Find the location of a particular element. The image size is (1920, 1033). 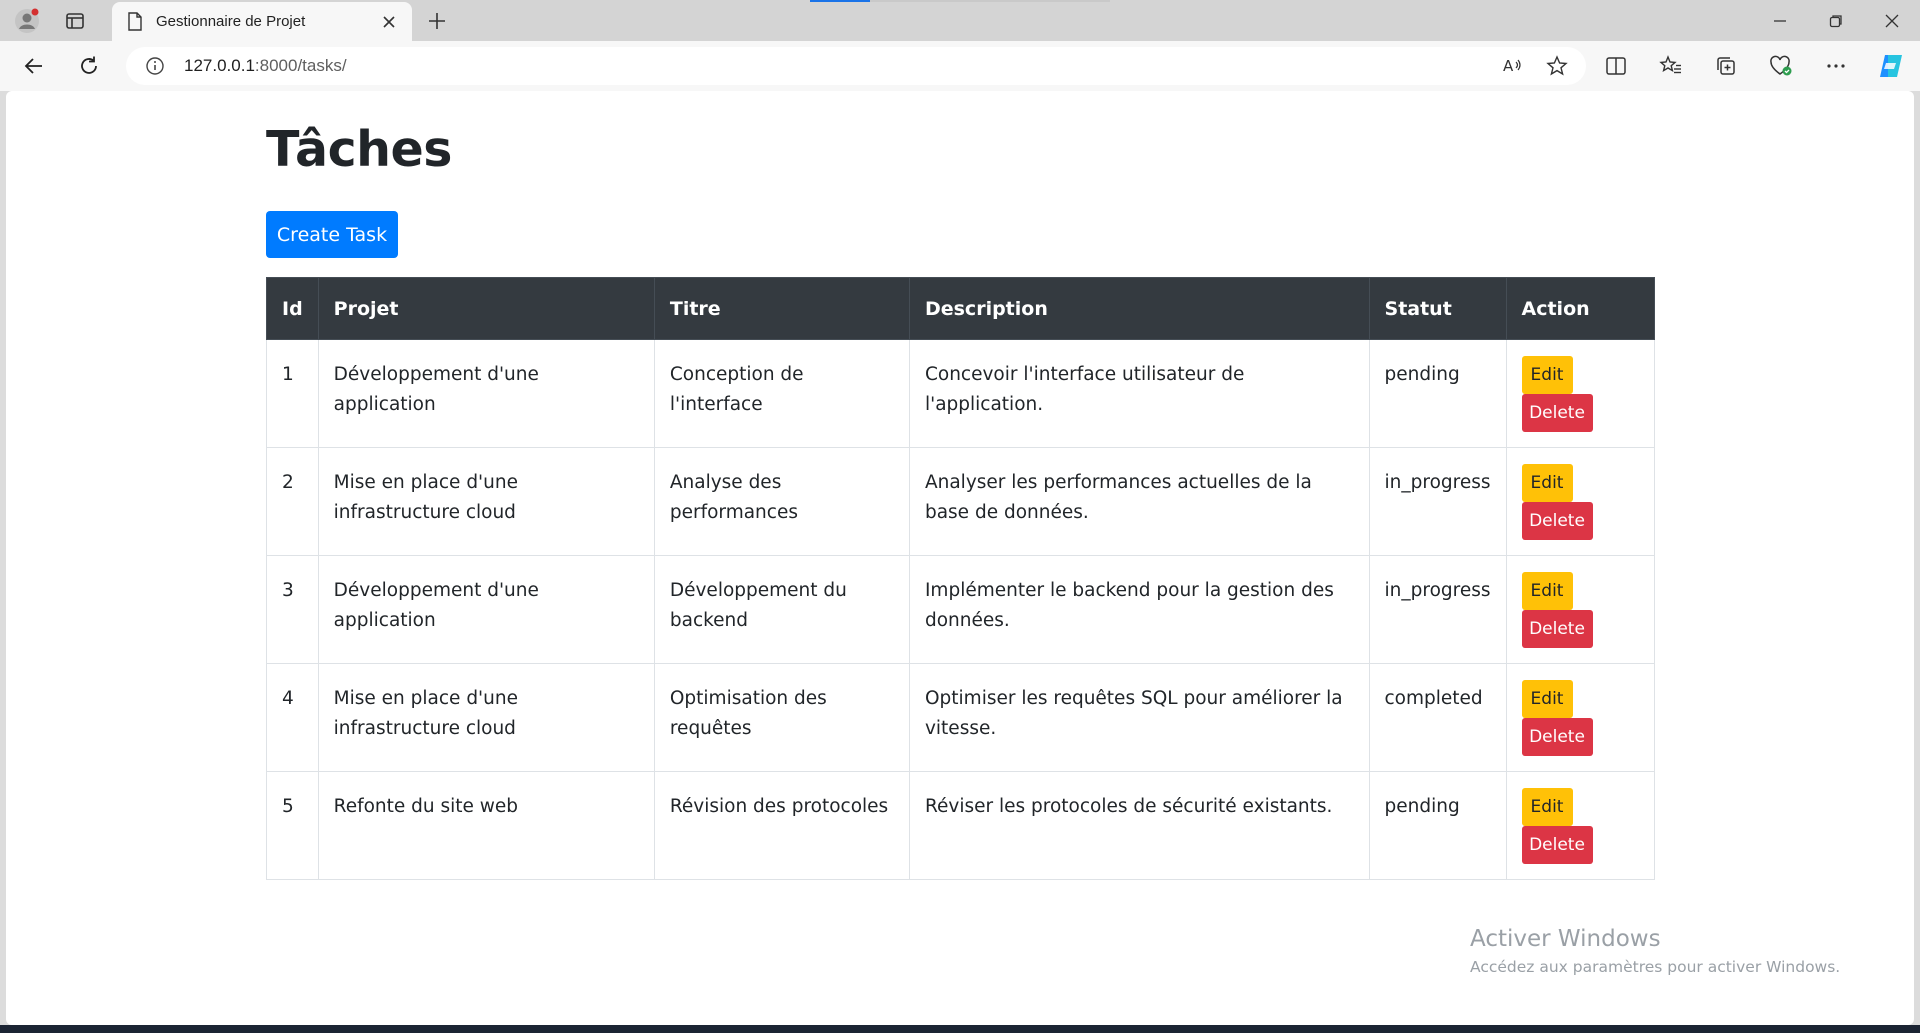

favorites-icon is located at coordinates (1671, 66).